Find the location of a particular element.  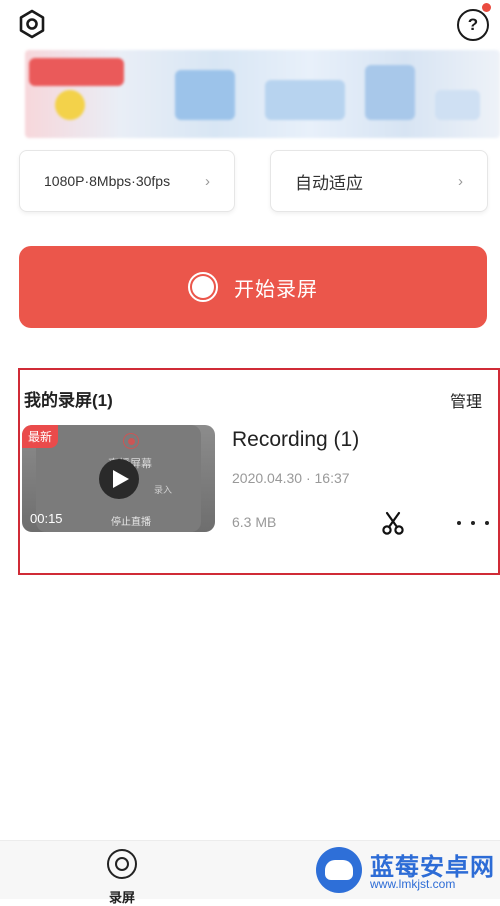

recording-size: 6.3 MB is located at coordinates (254, 522).